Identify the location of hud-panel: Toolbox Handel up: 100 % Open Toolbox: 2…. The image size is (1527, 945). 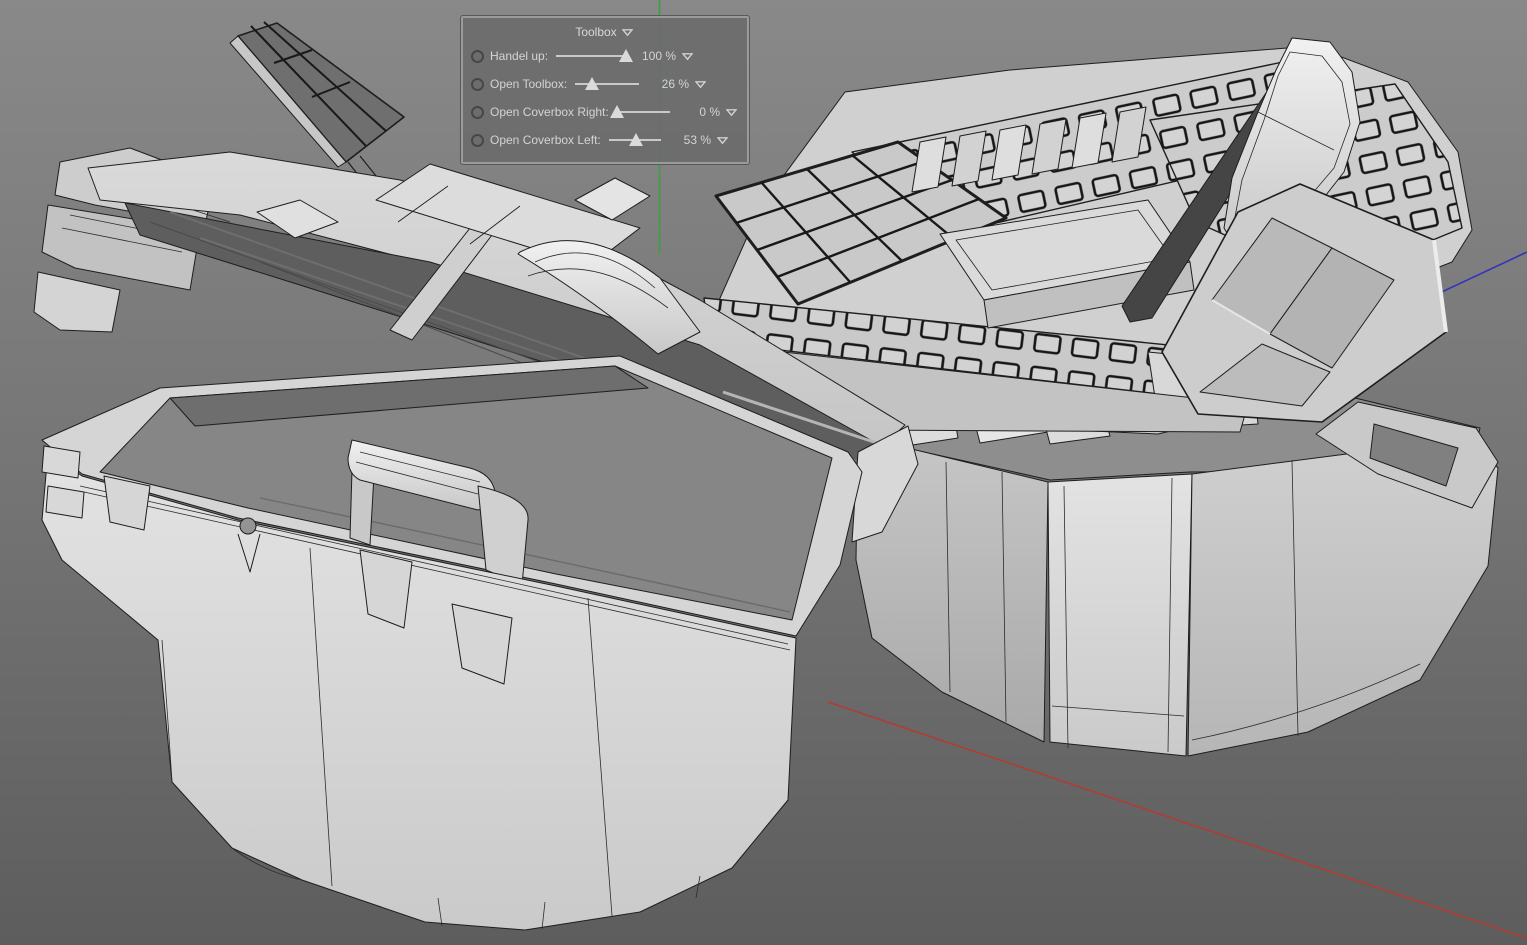
(605, 90).